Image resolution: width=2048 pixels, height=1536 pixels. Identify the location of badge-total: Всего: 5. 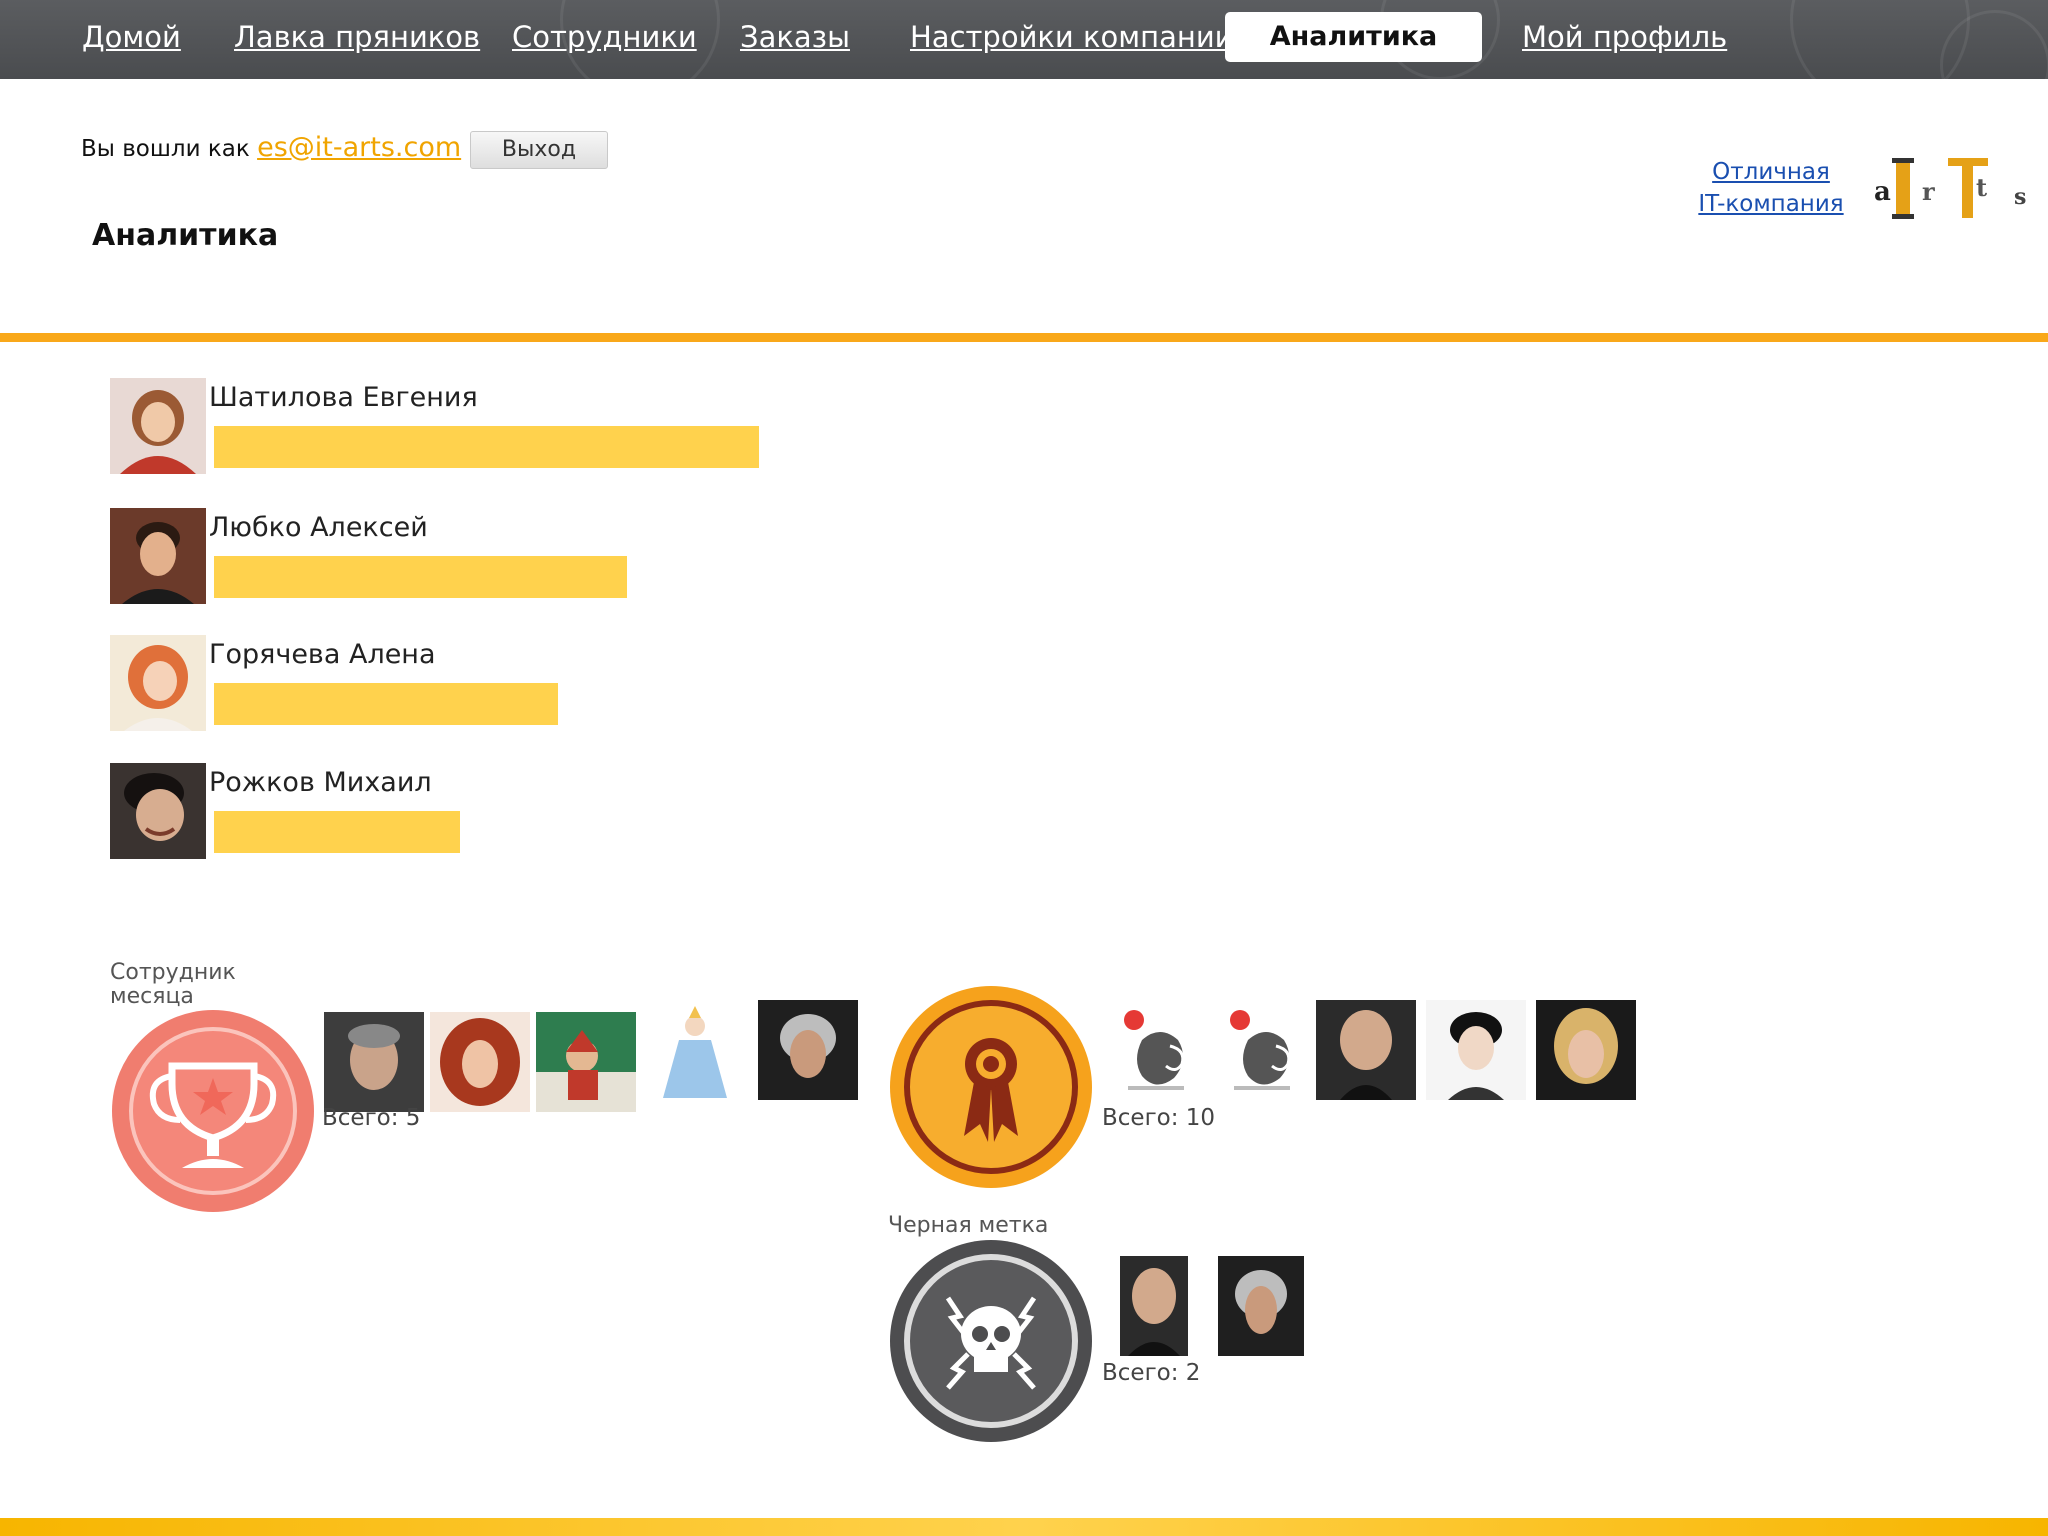
(371, 1118).